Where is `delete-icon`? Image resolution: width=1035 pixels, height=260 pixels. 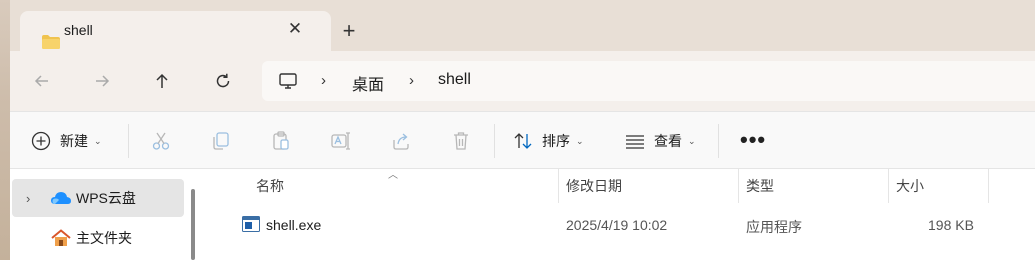 delete-icon is located at coordinates (461, 141).